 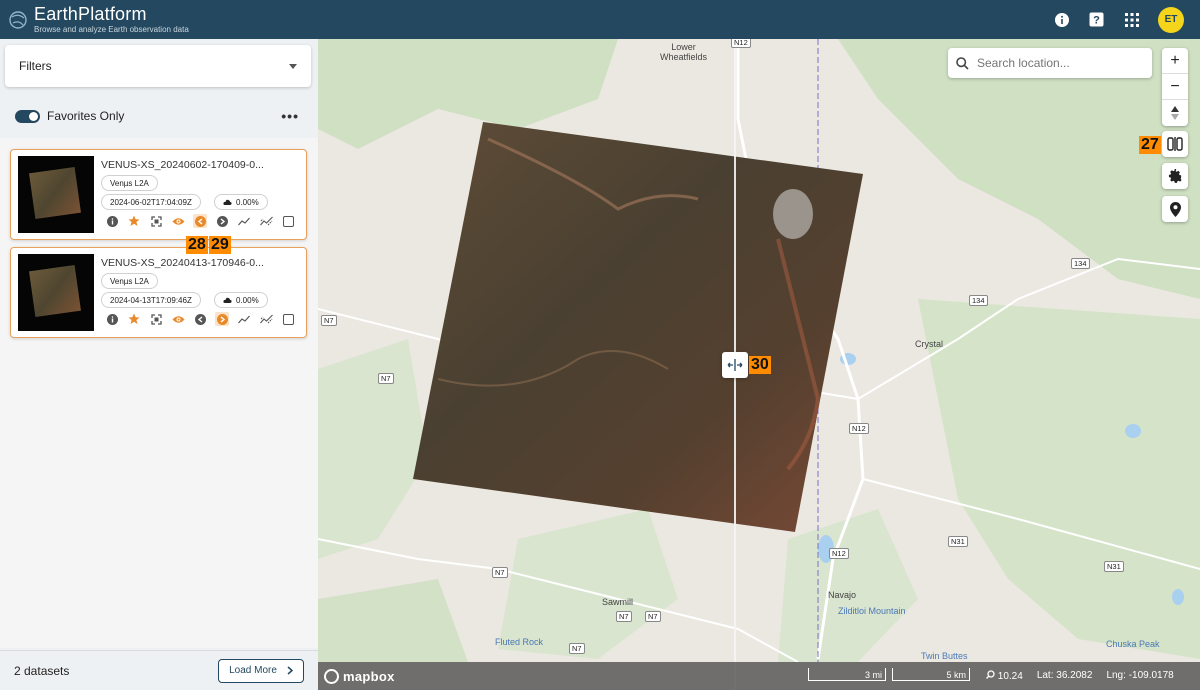 I want to click on place-label: Lower Wheatfields, so click(x=684, y=52).